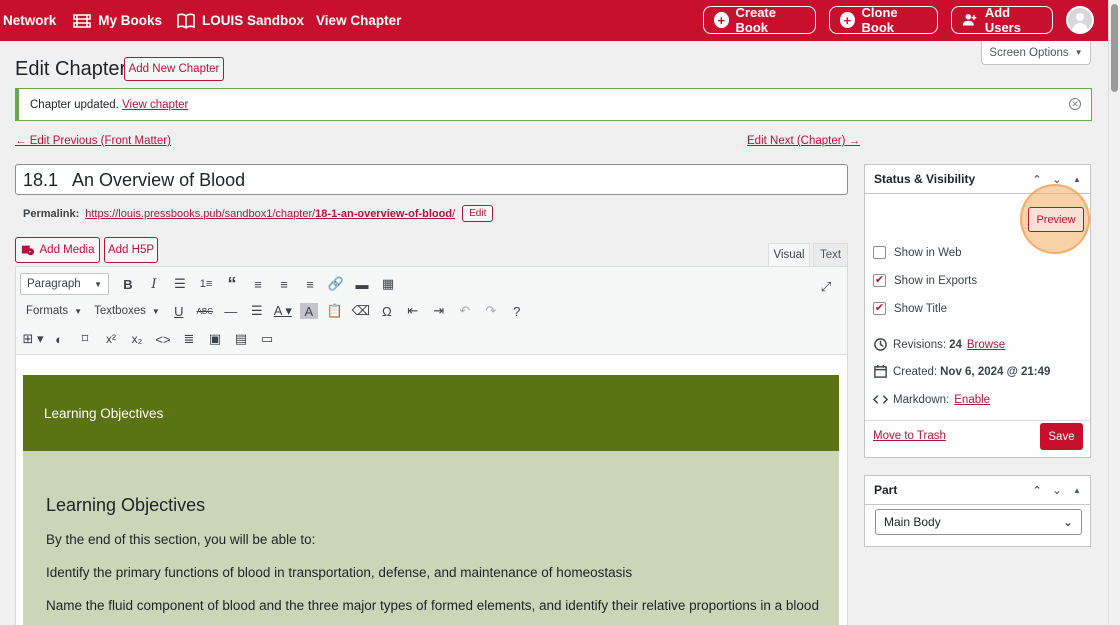 This screenshot has width=1120, height=625. I want to click on my-books-label: My Books, so click(130, 20).